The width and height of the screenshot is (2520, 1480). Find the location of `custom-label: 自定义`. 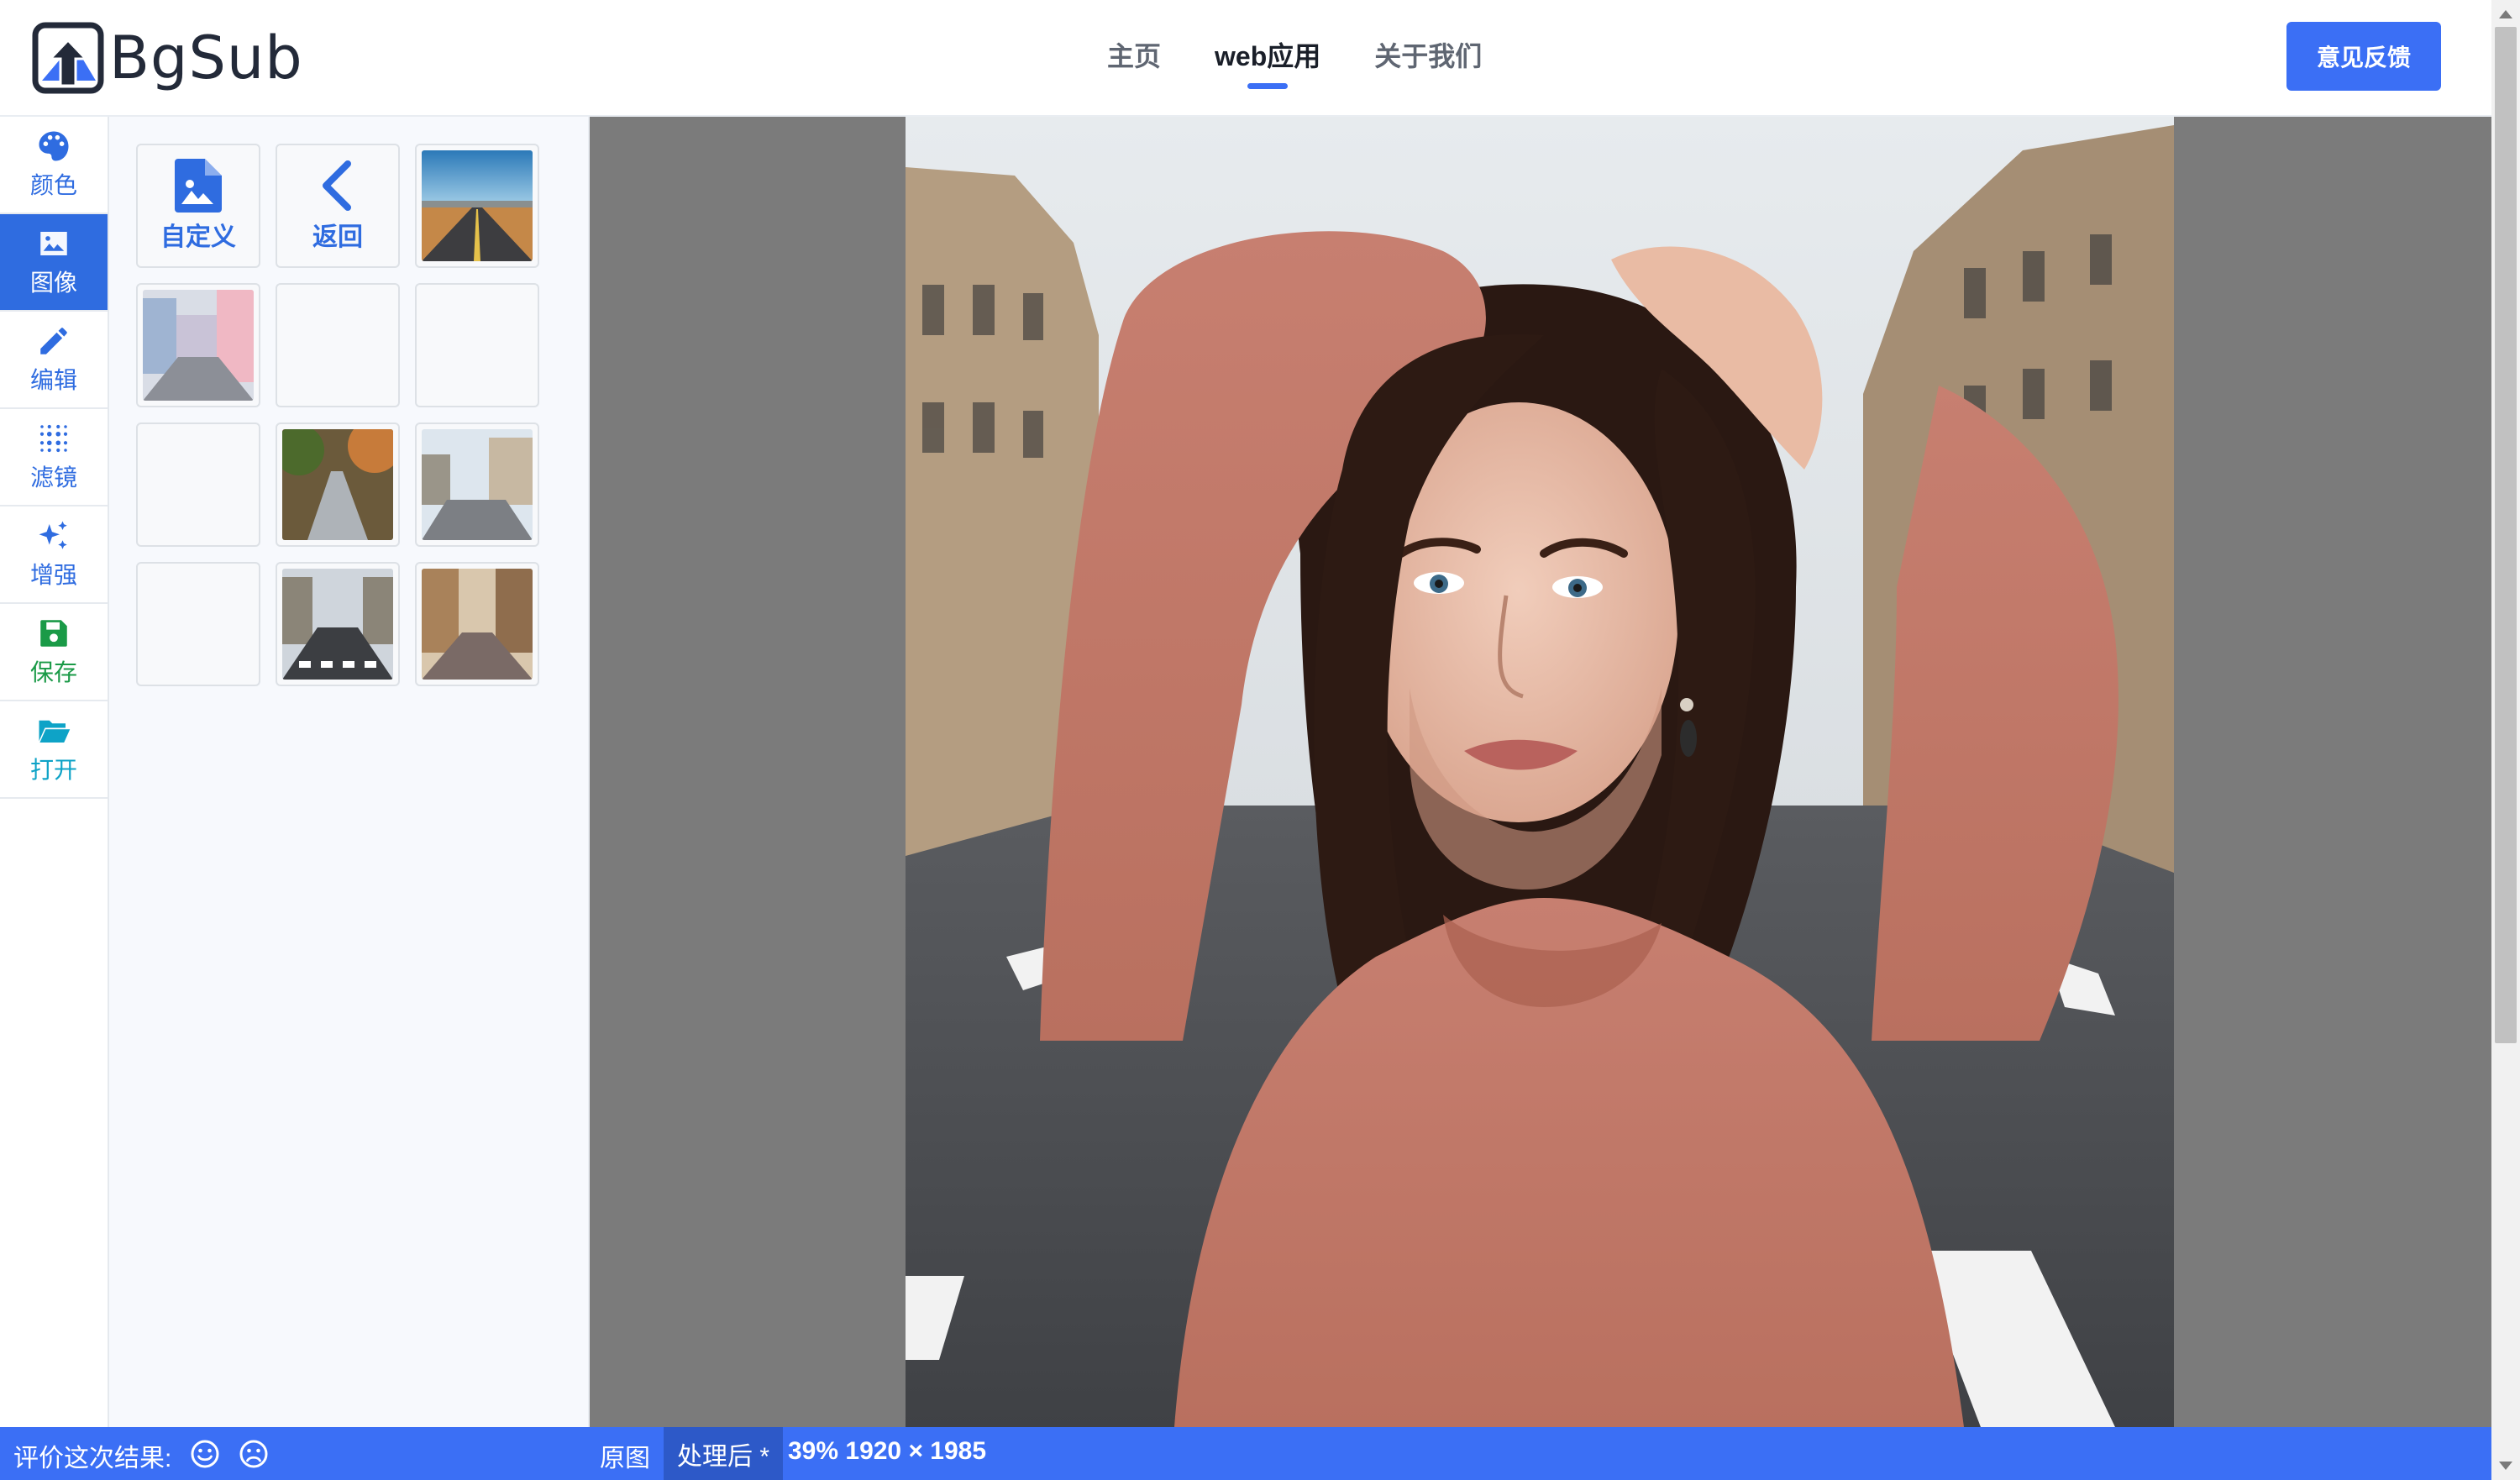

custom-label: 自定义 is located at coordinates (198, 237).